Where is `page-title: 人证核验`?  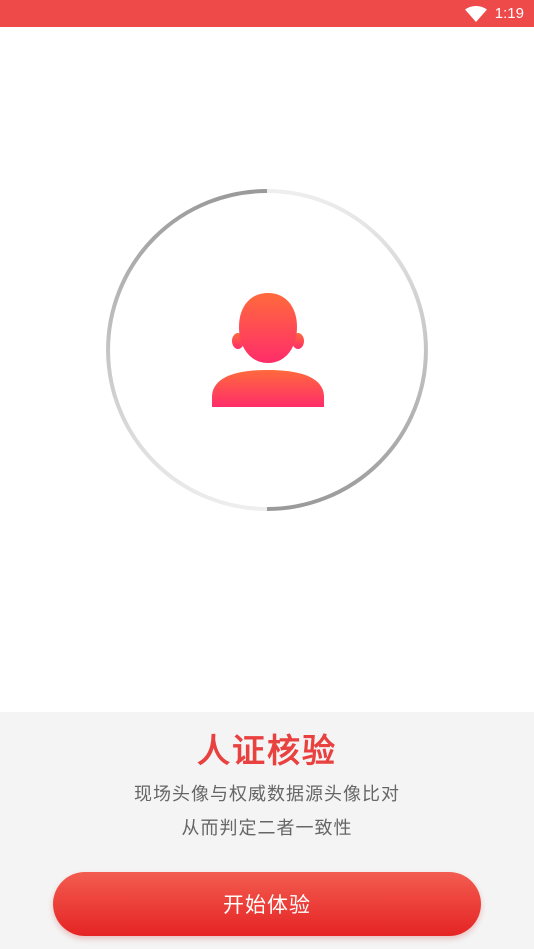 page-title: 人证核验 is located at coordinates (267, 750).